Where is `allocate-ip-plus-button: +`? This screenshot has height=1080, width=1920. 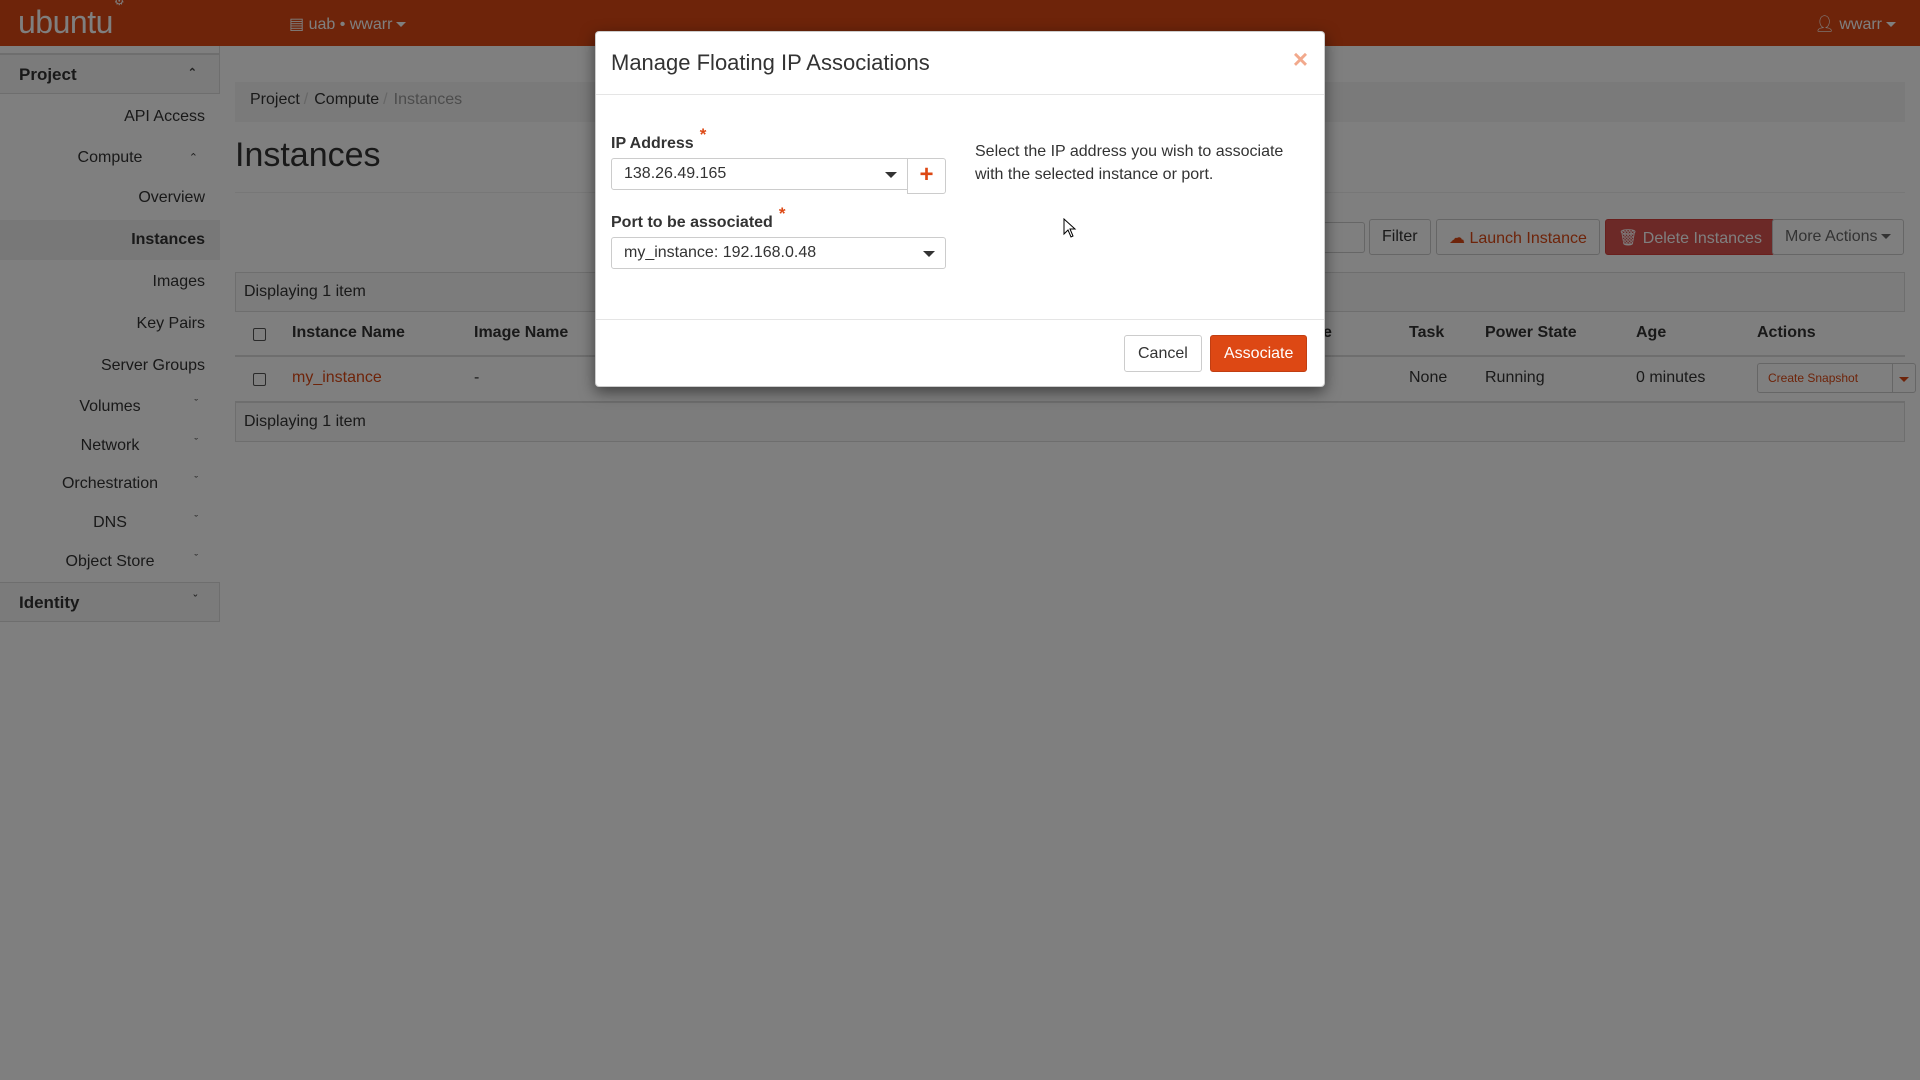
allocate-ip-plus-button: + is located at coordinates (926, 176).